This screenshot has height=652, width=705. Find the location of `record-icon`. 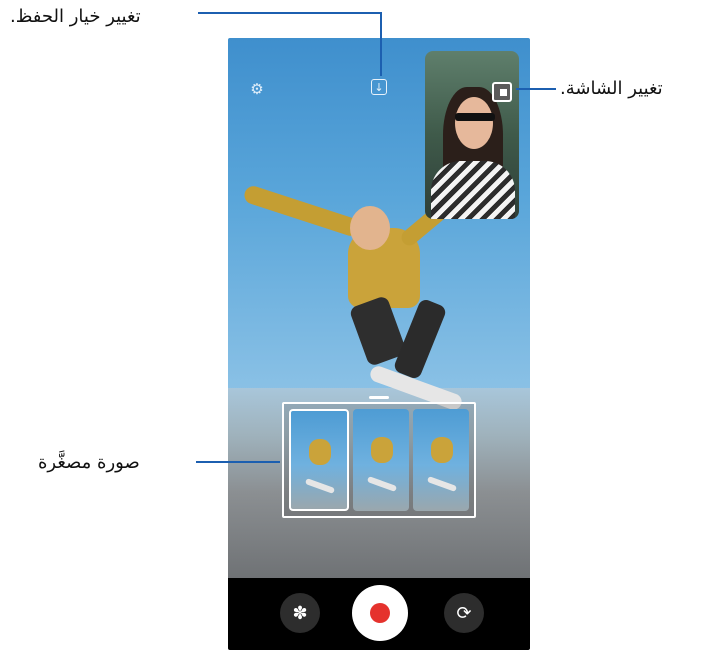

record-icon is located at coordinates (380, 613).